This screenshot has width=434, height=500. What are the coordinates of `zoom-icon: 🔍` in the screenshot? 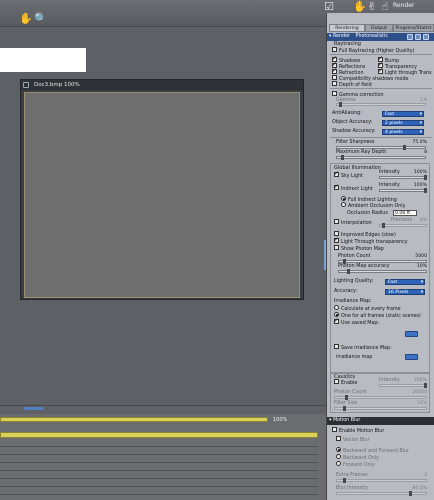 It's located at (41, 19).